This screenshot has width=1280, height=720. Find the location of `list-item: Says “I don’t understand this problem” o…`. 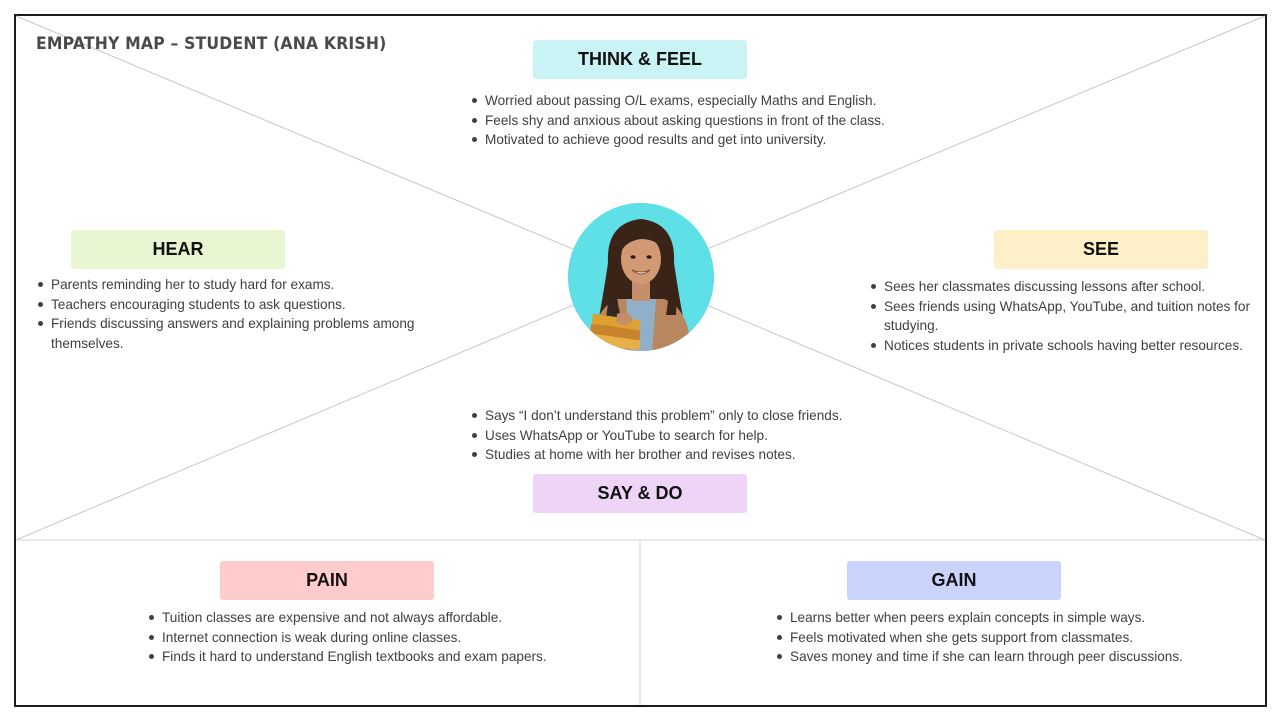

list-item: Says “I don’t understand this problem” o… is located at coordinates (680, 416).